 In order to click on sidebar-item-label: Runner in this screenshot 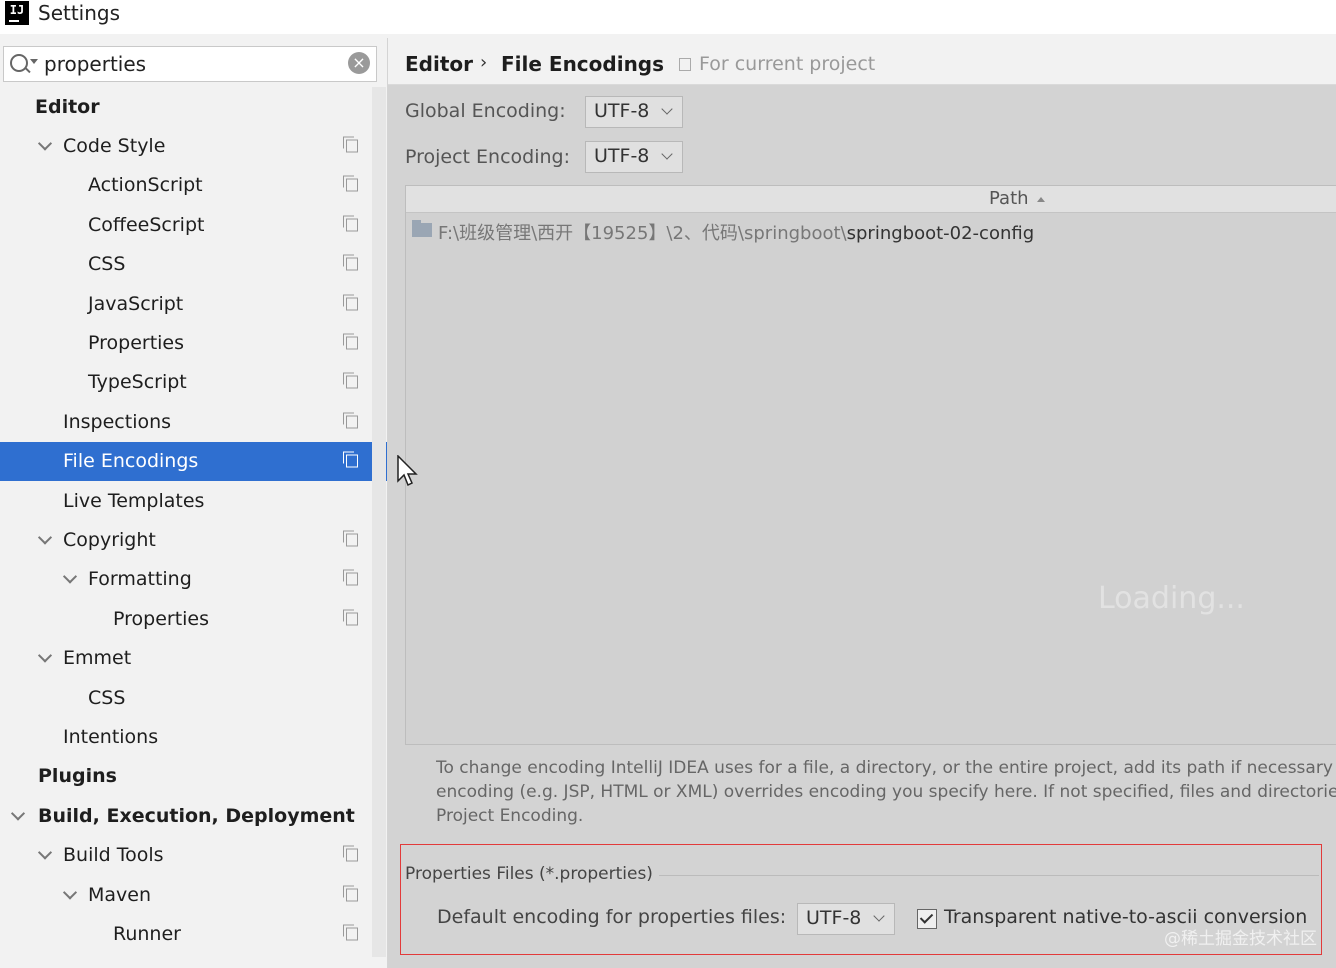, I will do `click(147, 933)`.